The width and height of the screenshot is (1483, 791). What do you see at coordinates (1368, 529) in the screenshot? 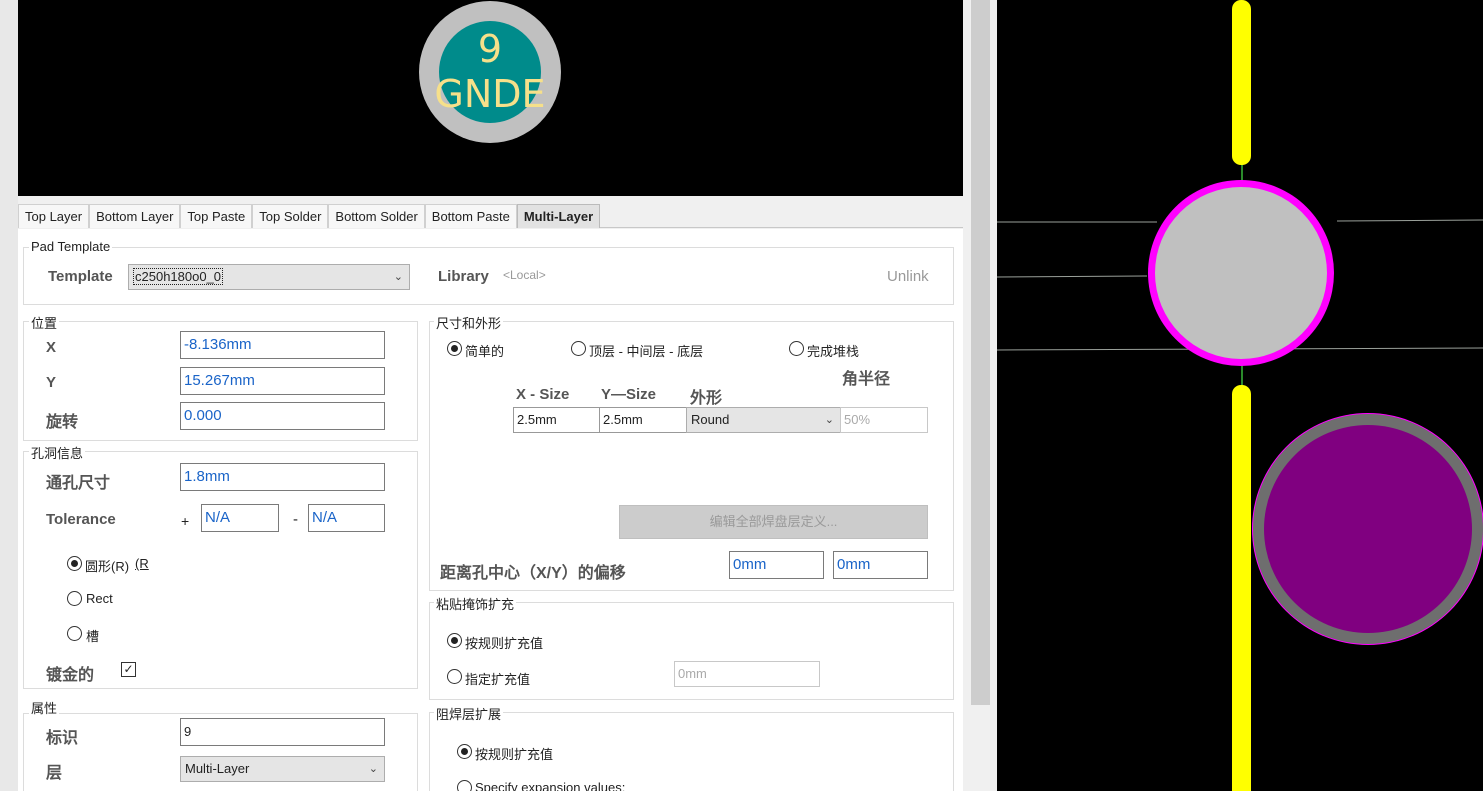
I see `other-pad` at bounding box center [1368, 529].